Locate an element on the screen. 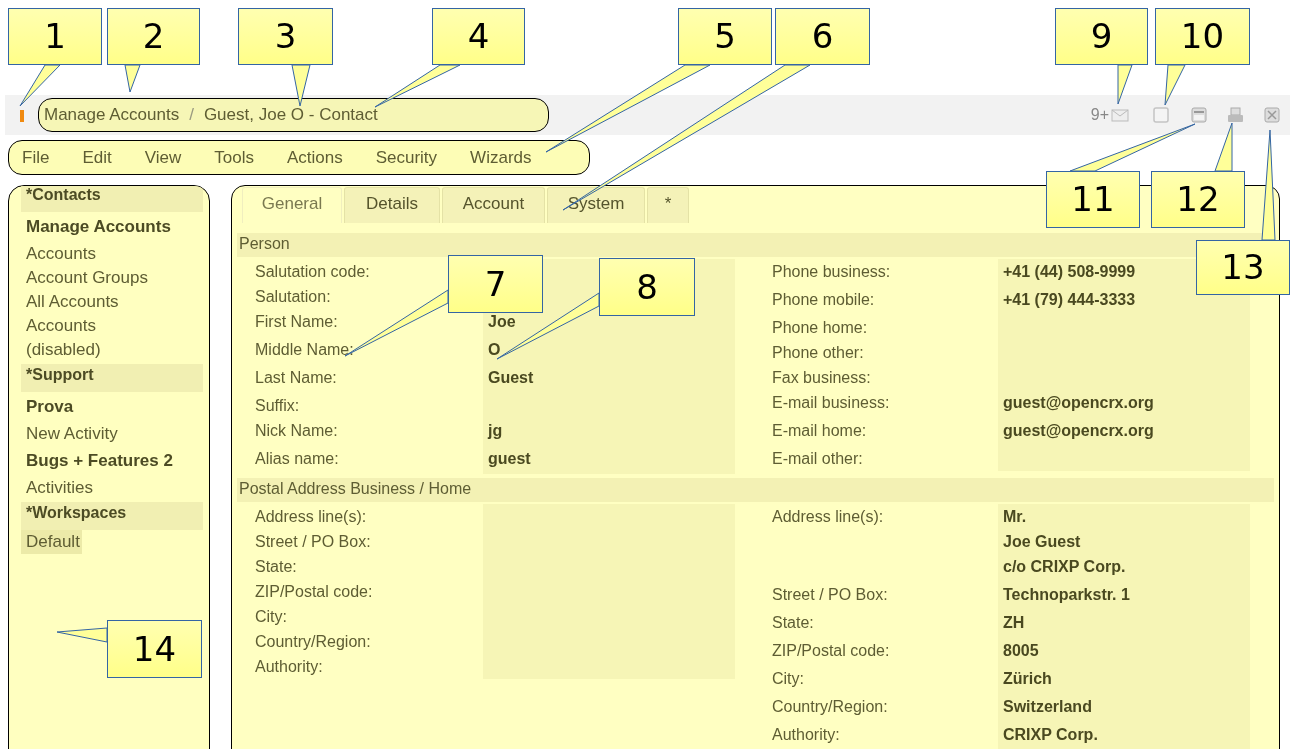 The height and width of the screenshot is (749, 1295). sidebar-item: Accounts (disabled) is located at coordinates (96, 338).